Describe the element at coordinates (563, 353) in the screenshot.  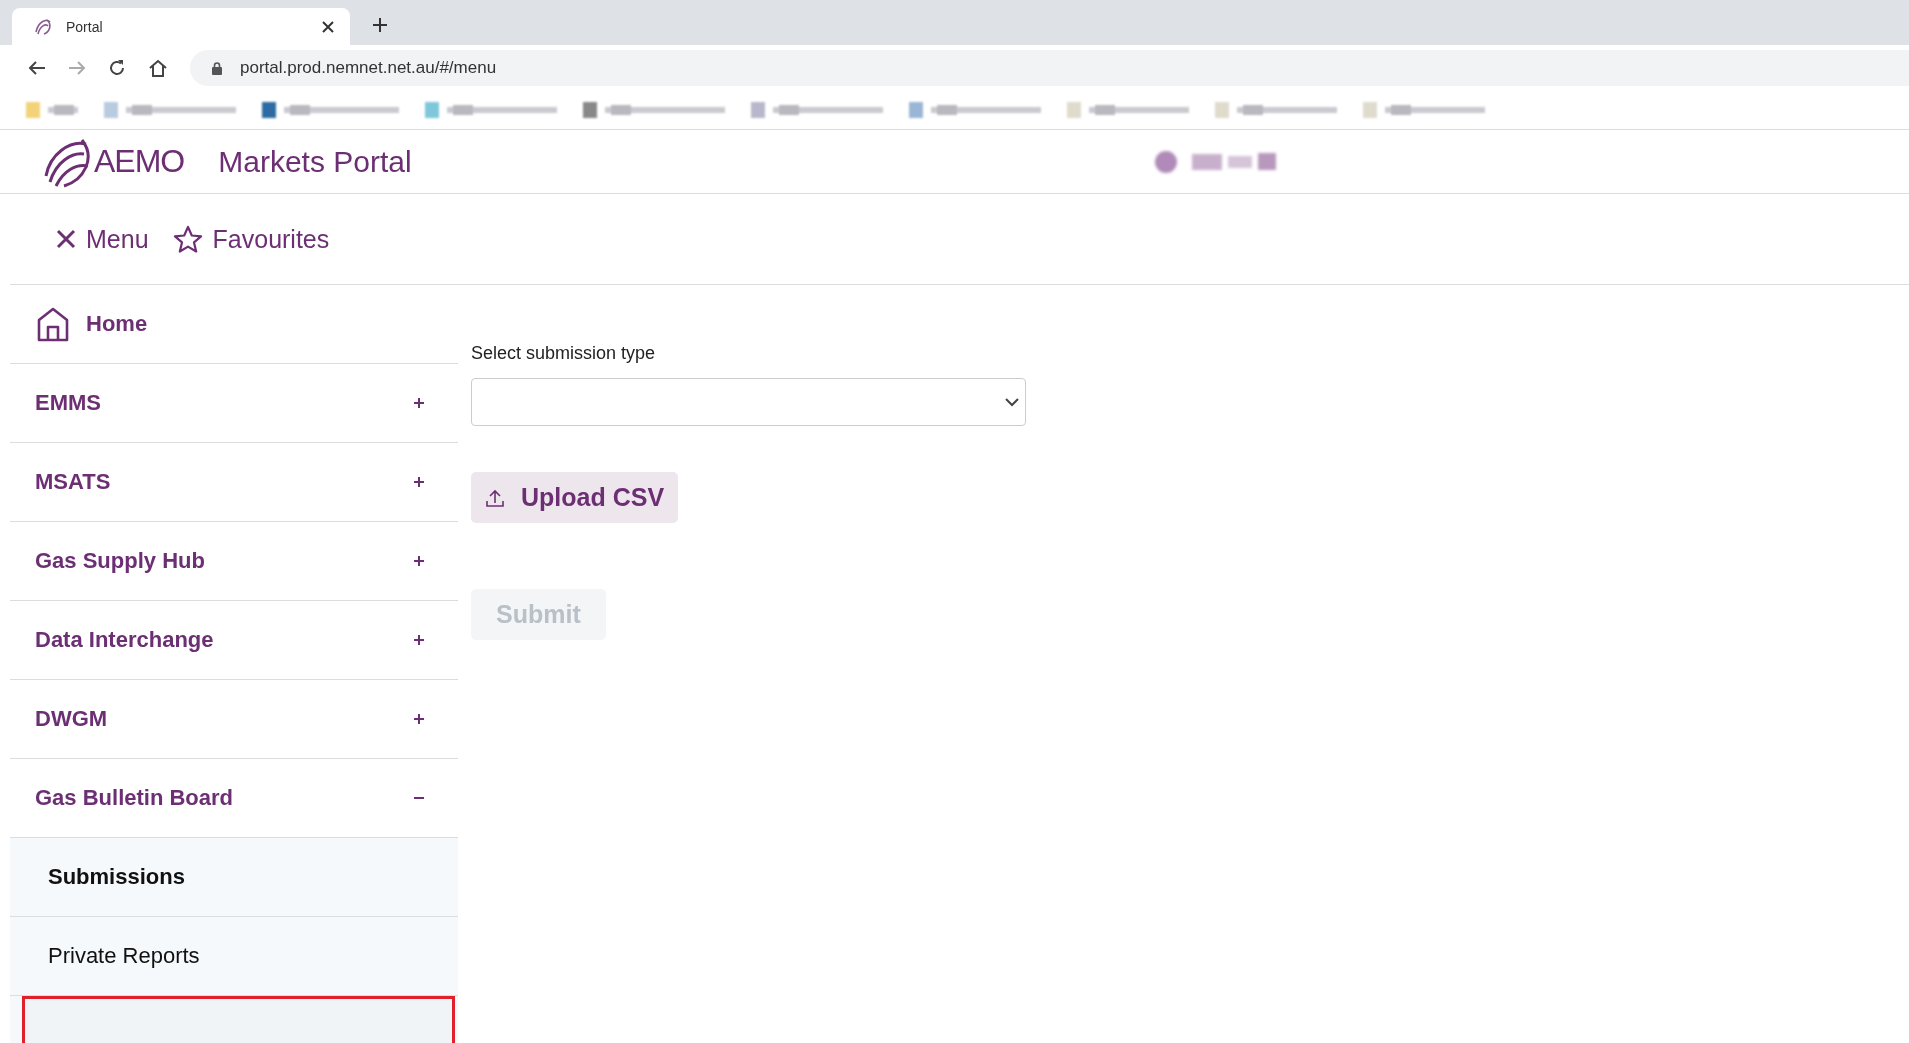
I see `field-label: Select submission type` at that location.